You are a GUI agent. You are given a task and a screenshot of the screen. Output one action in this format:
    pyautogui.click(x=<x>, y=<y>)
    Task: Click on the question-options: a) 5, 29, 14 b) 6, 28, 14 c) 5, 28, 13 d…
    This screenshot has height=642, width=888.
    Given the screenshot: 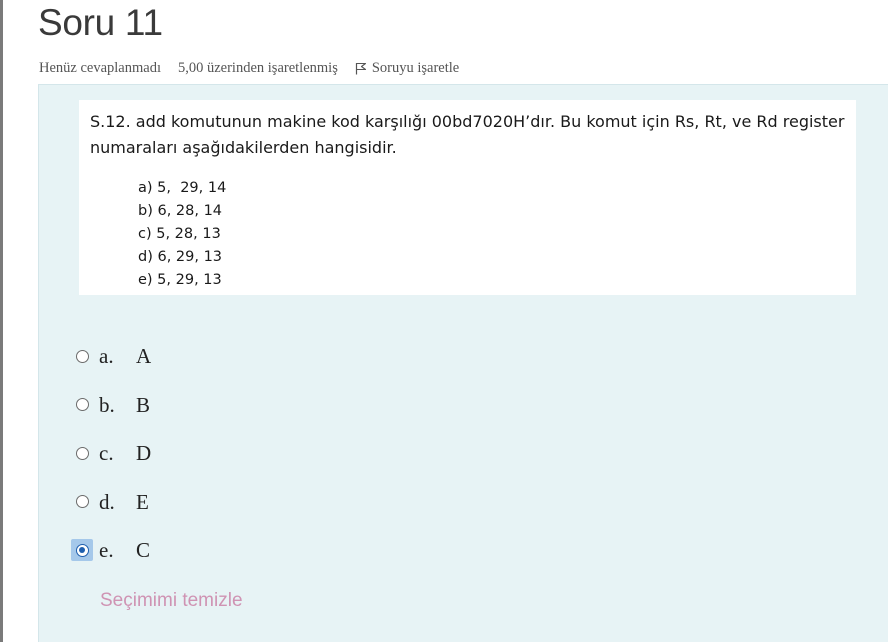 What is the action you would take?
    pyautogui.click(x=182, y=234)
    